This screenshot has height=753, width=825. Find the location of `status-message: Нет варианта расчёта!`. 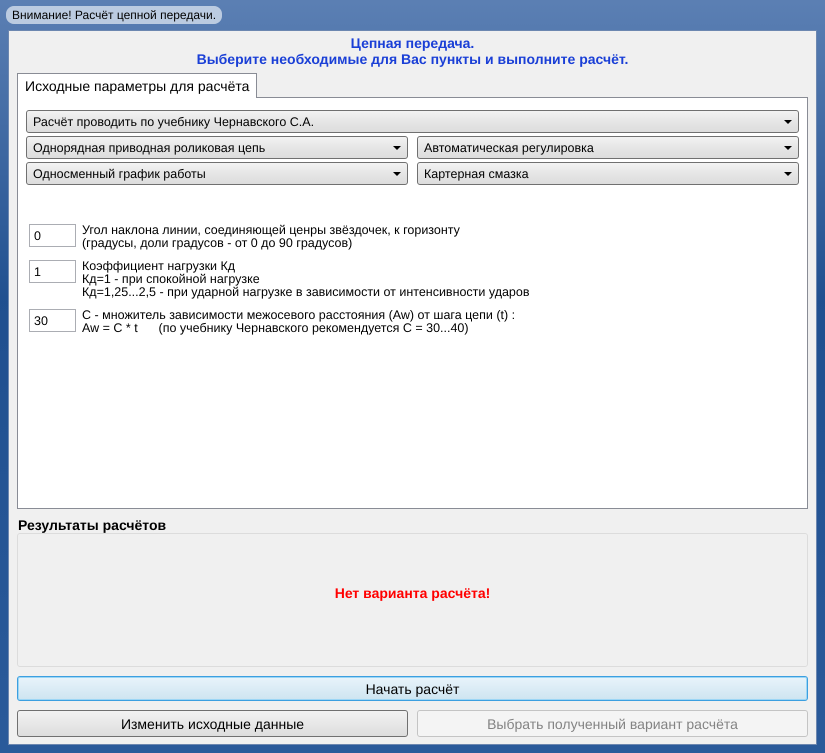

status-message: Нет варианта расчёта! is located at coordinates (412, 593).